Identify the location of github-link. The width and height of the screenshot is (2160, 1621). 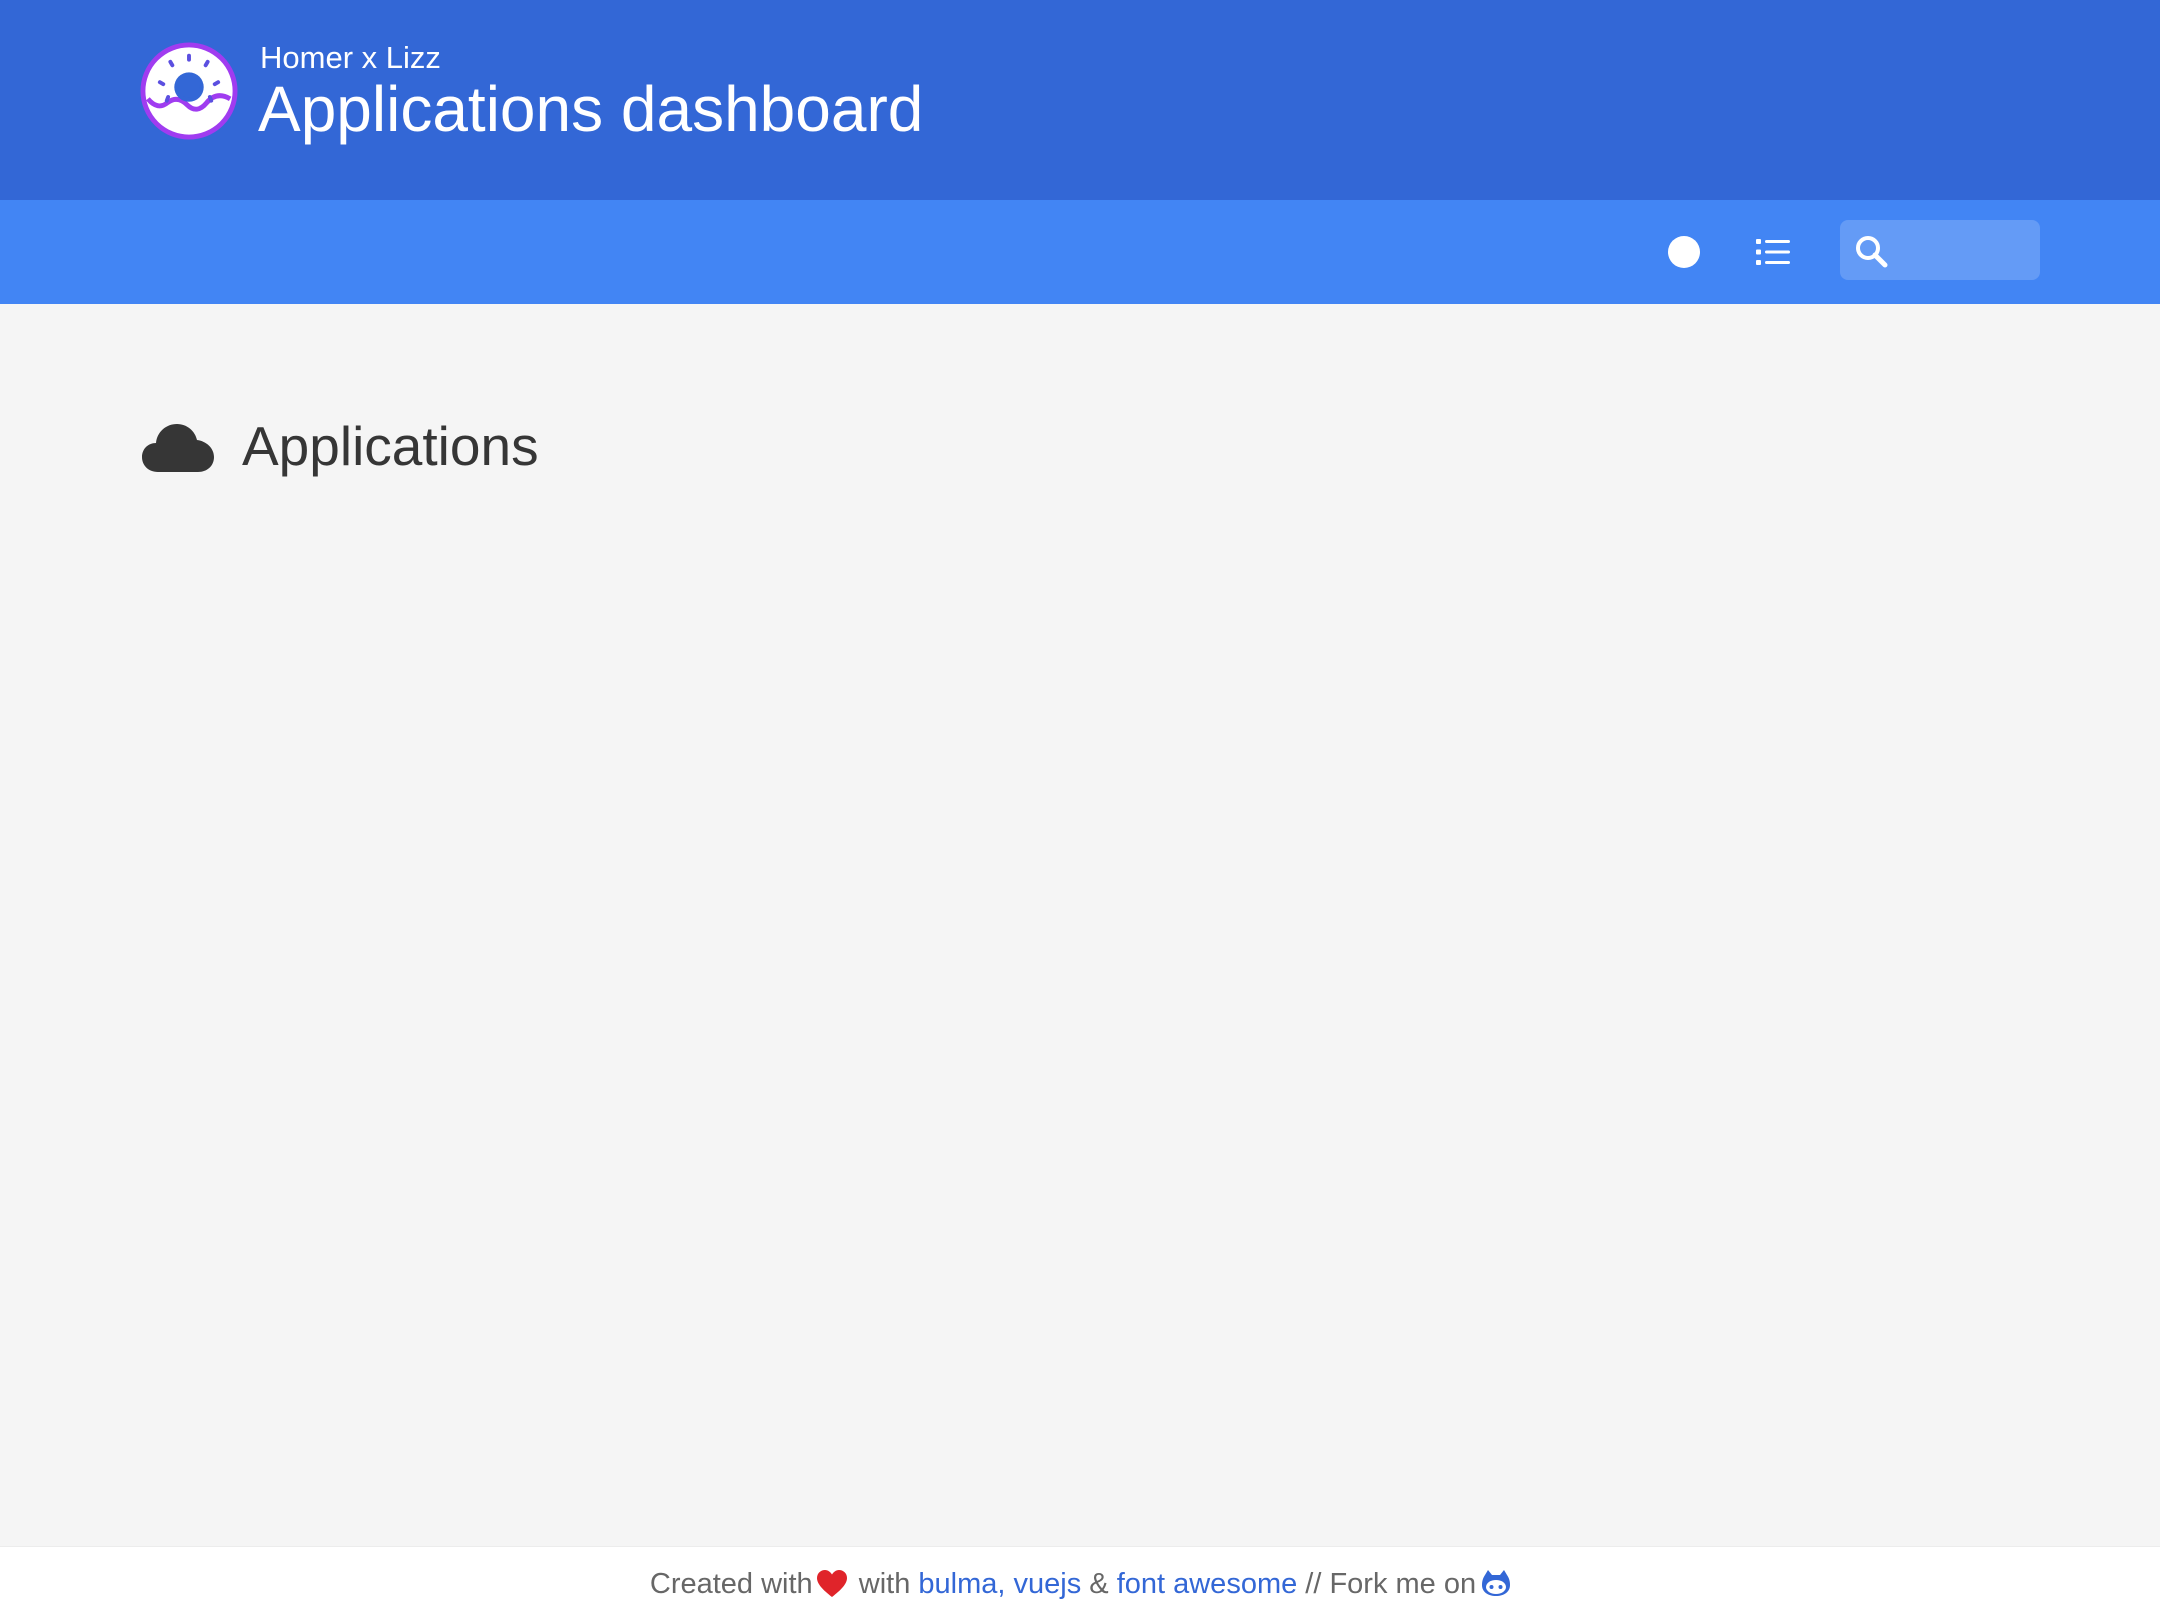
(1493, 1584).